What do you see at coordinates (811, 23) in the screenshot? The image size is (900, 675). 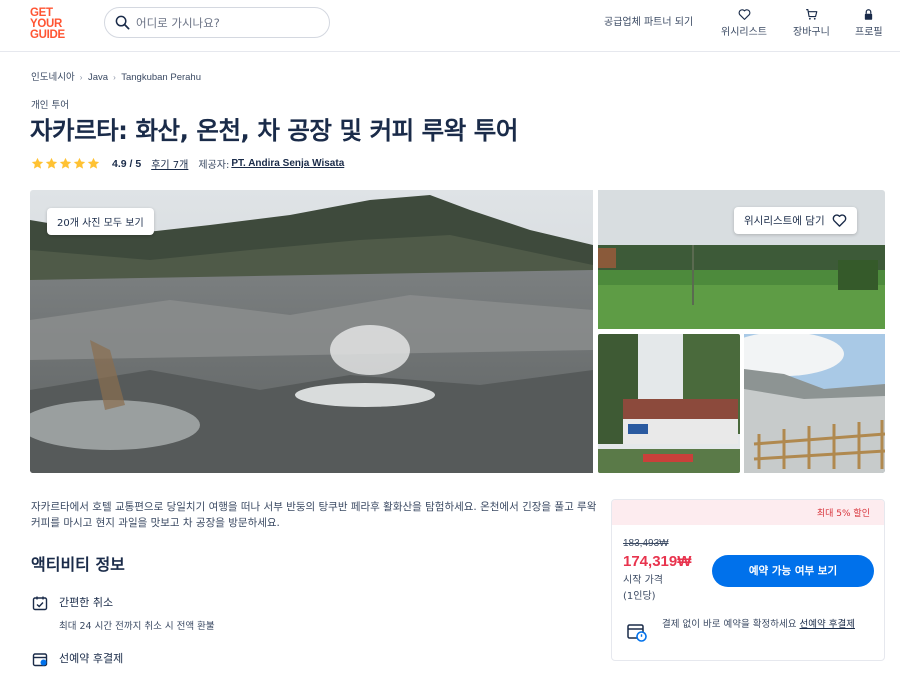 I see `nav-cart: 장바구니` at bounding box center [811, 23].